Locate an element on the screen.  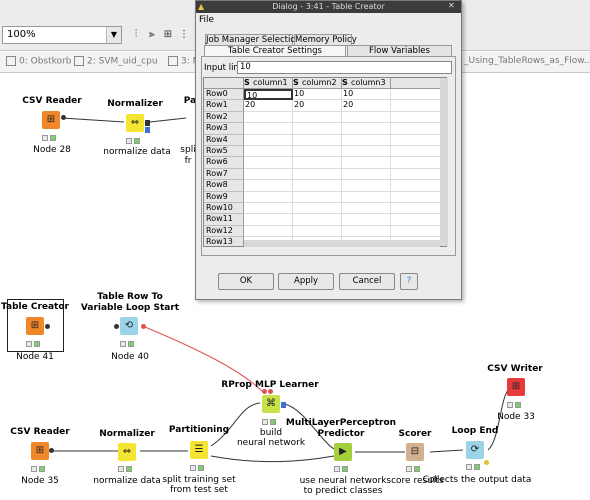
row-header: Row13 is located at coordinates (224, 241).